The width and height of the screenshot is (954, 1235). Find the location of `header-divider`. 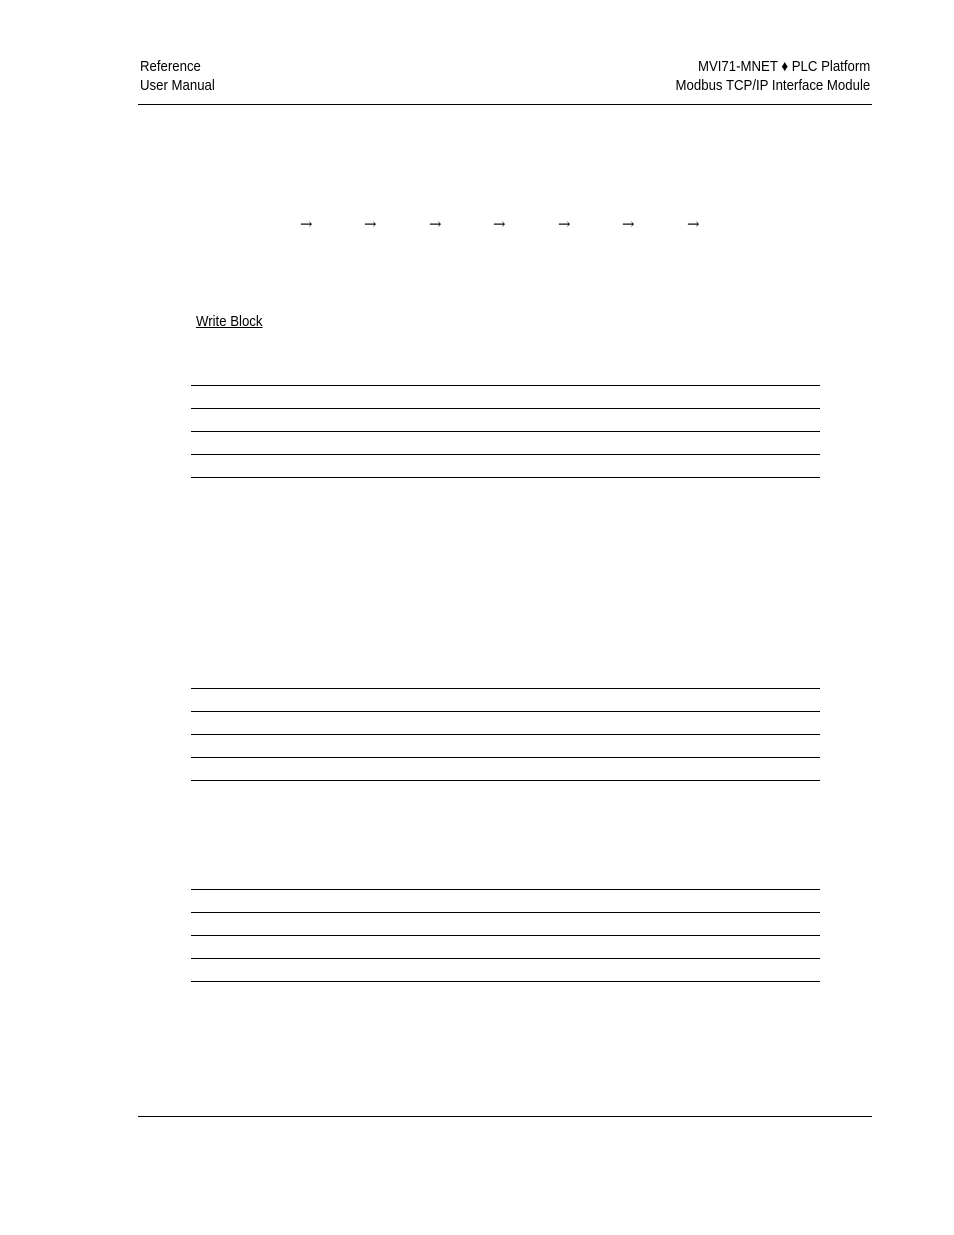

header-divider is located at coordinates (505, 104).